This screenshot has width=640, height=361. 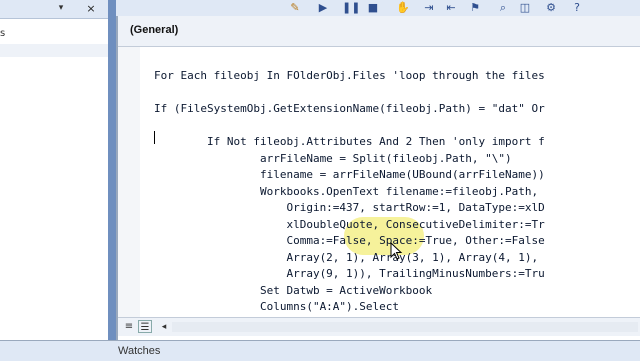 I want to click on project-tree-item: s, so click(x=2, y=33).